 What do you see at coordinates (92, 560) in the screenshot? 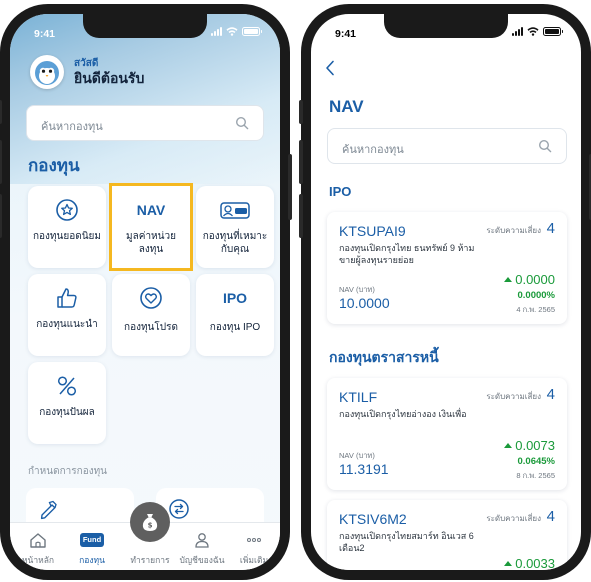
I see `tab-label: กองทุน` at bounding box center [92, 560].